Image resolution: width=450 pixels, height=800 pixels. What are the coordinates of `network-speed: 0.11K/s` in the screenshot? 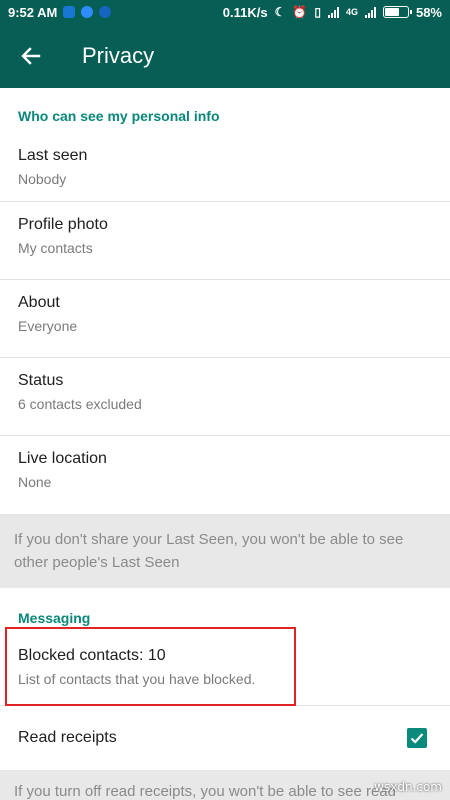 It's located at (245, 12).